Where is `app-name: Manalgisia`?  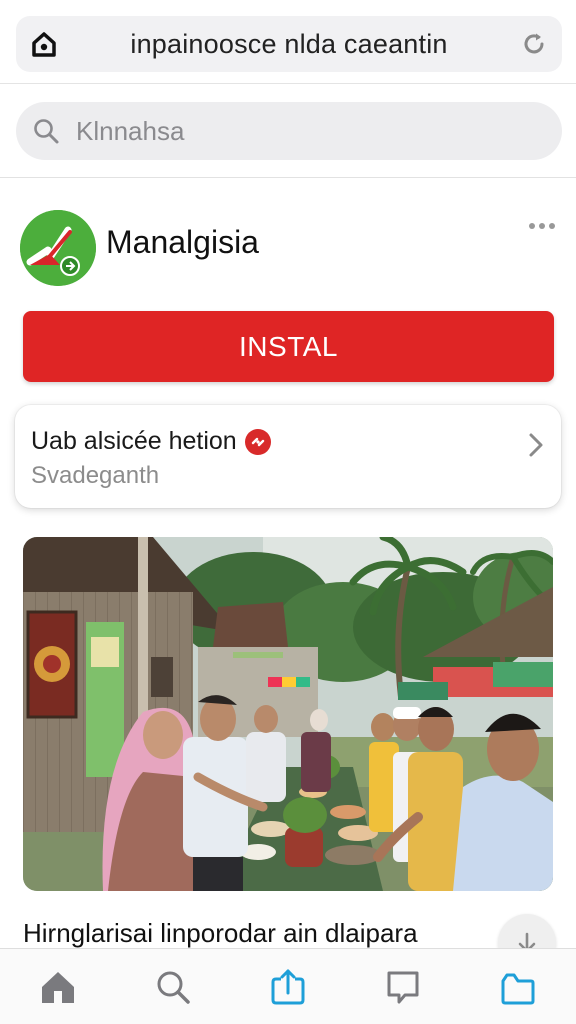 app-name: Manalgisia is located at coordinates (182, 242).